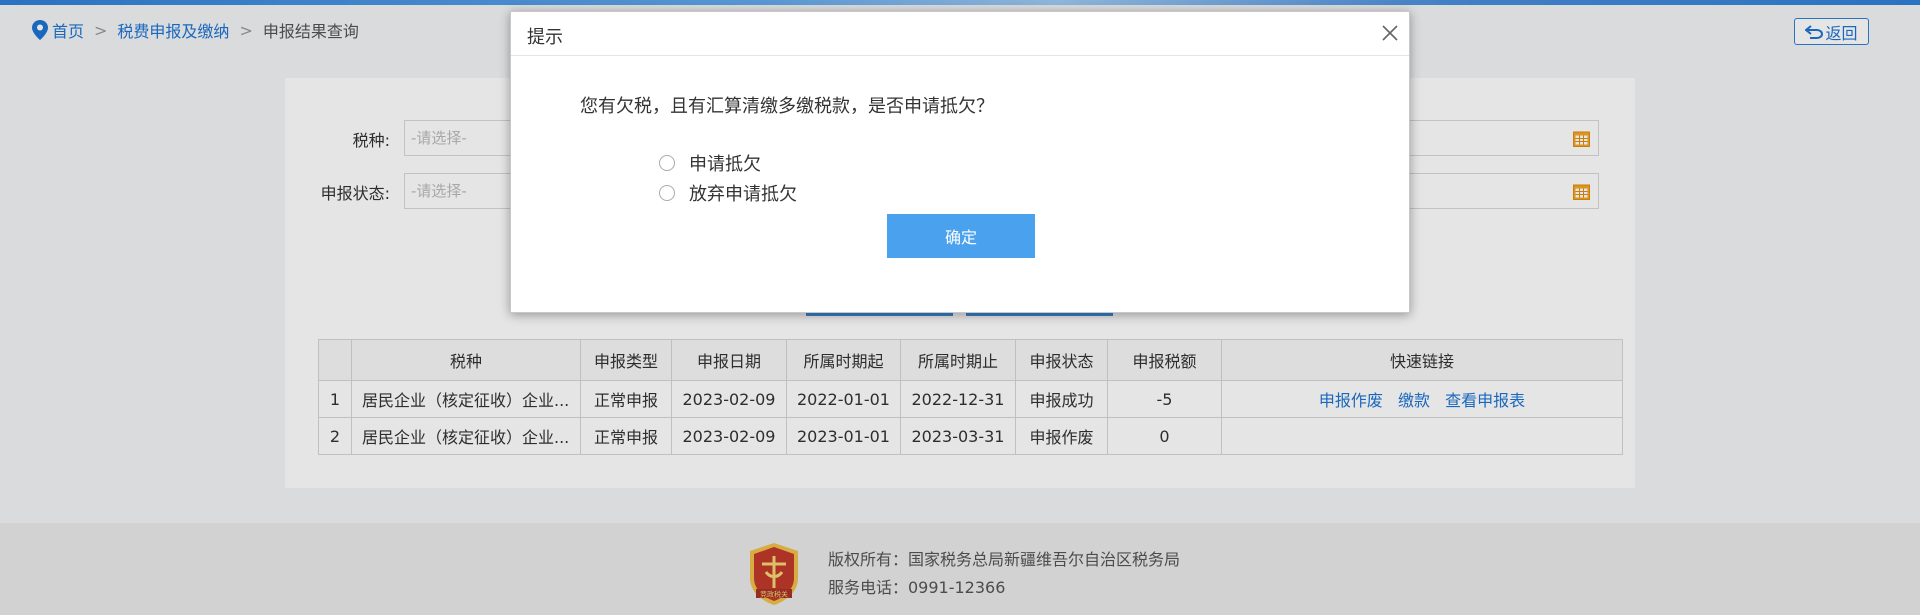 This screenshot has height=615, width=1920. What do you see at coordinates (960, 34) in the screenshot?
I see `dialog-header: 提示` at bounding box center [960, 34].